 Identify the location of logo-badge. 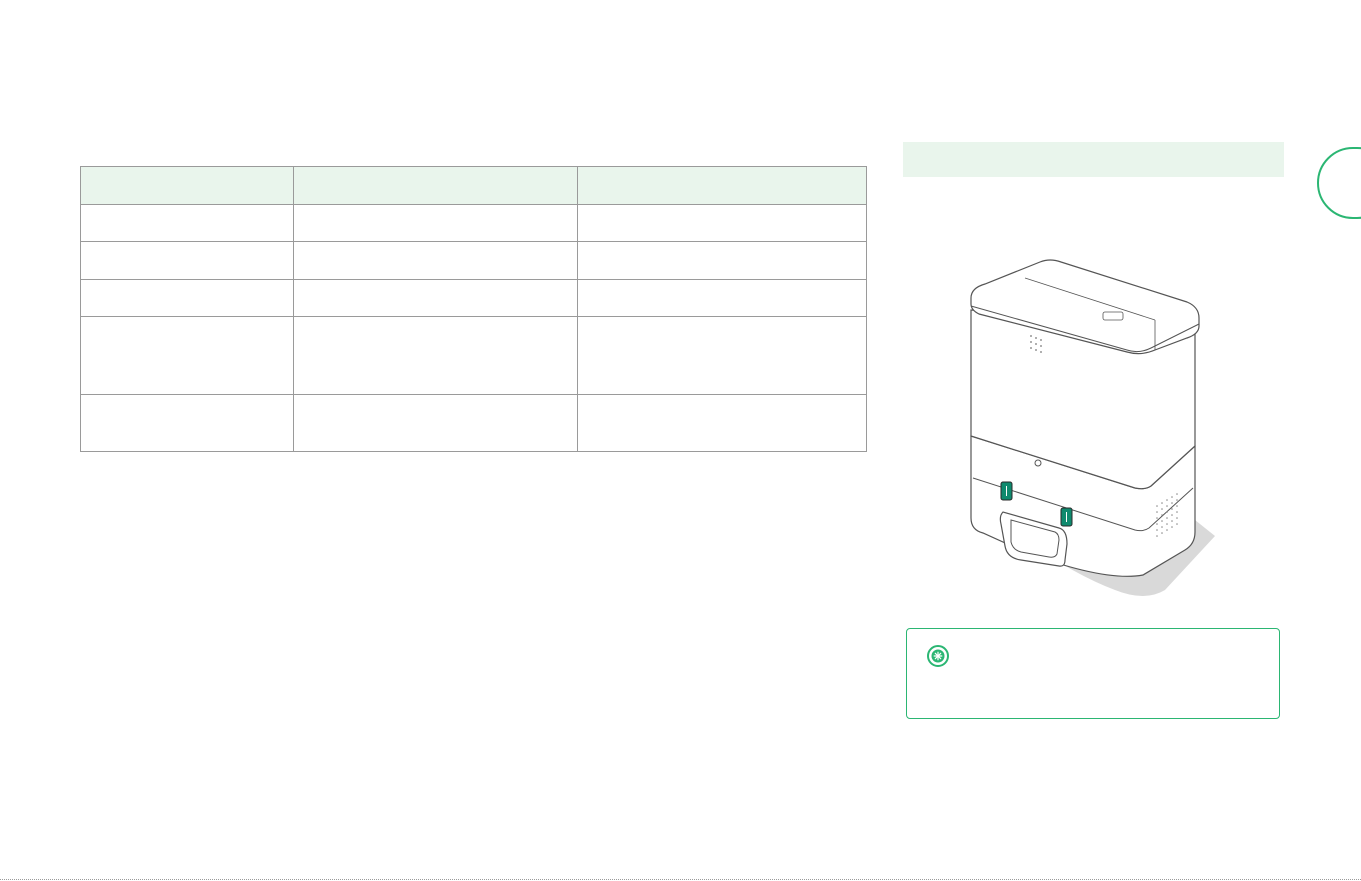
(1113, 316).